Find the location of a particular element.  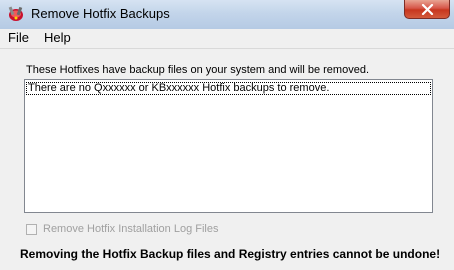

menu-help: Help is located at coordinates (57, 37).